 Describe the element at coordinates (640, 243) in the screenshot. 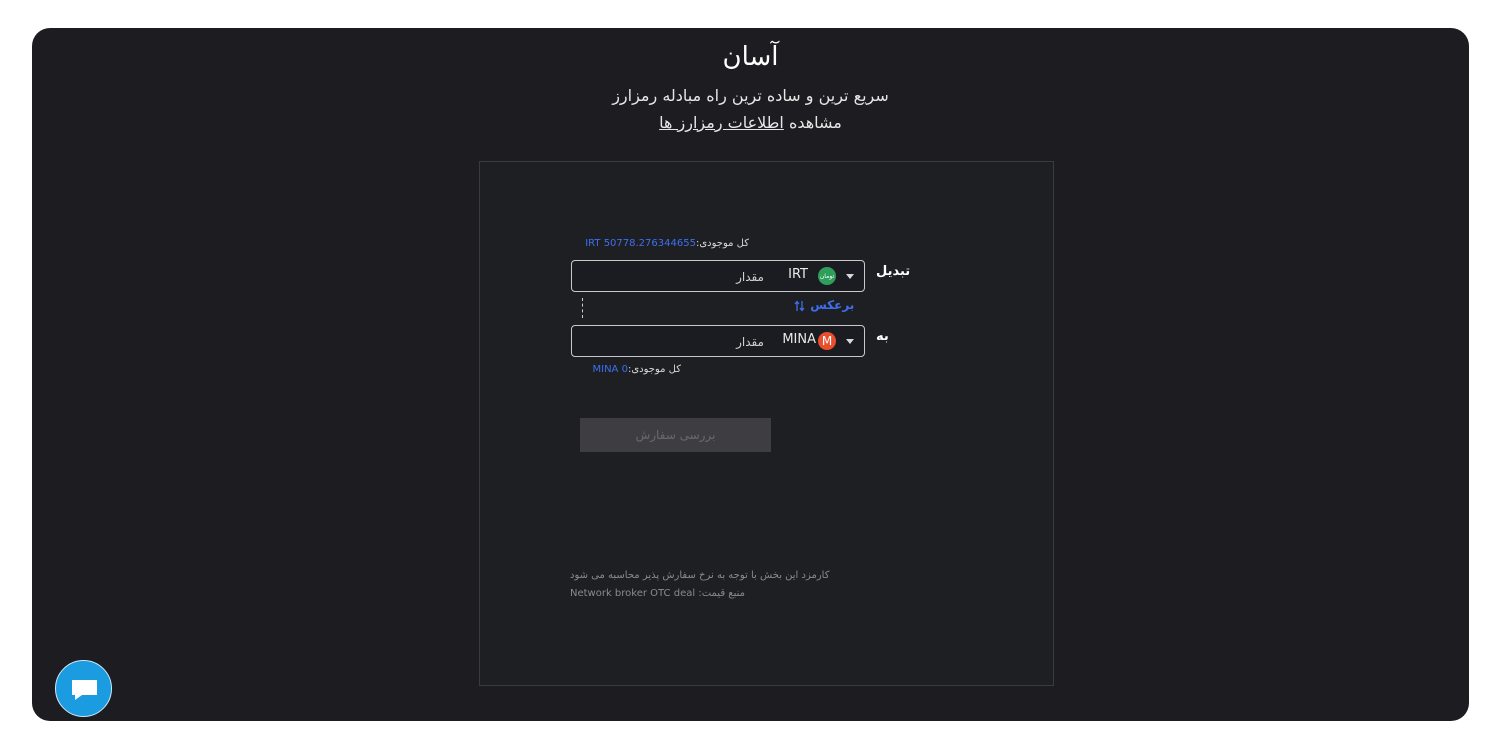

I see `from-balance-value: IRT 50778.276344655` at that location.